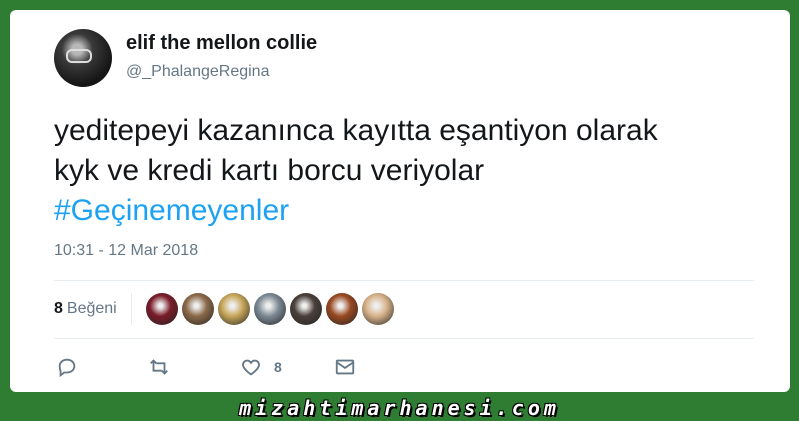  I want to click on divider-top, so click(404, 280).